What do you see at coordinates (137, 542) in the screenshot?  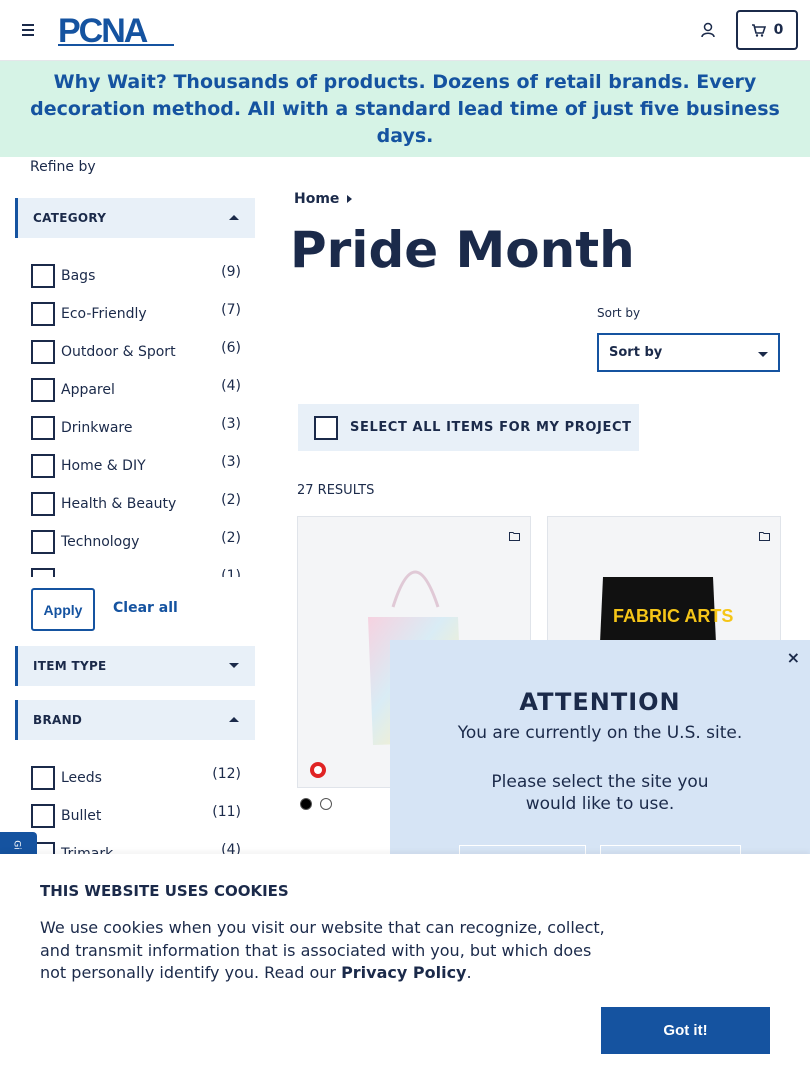 I see `facet-item-technology: Technology (2)` at bounding box center [137, 542].